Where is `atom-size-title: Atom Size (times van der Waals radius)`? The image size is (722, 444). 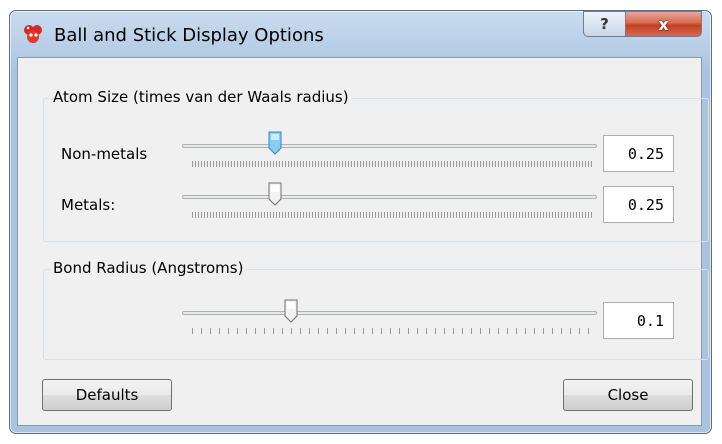
atom-size-title: Atom Size (times van der Waals radius) is located at coordinates (201, 97).